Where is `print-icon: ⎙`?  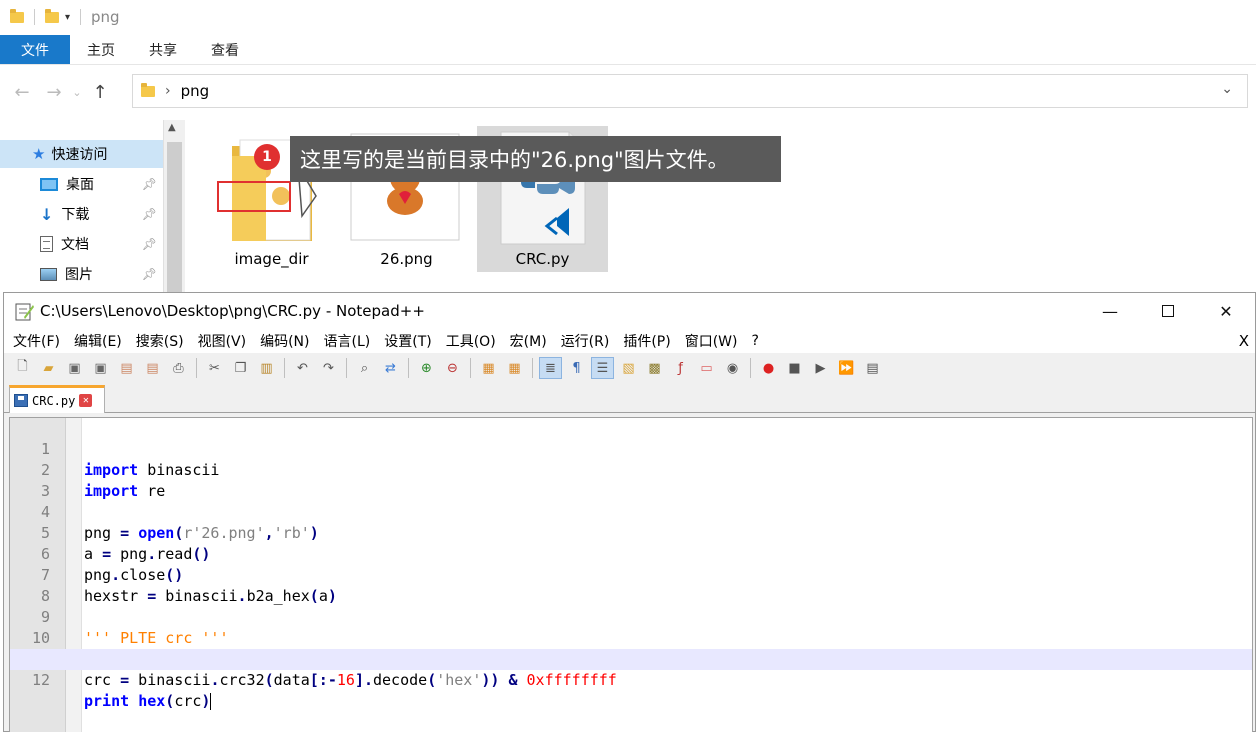
print-icon: ⎙ is located at coordinates (178, 368).